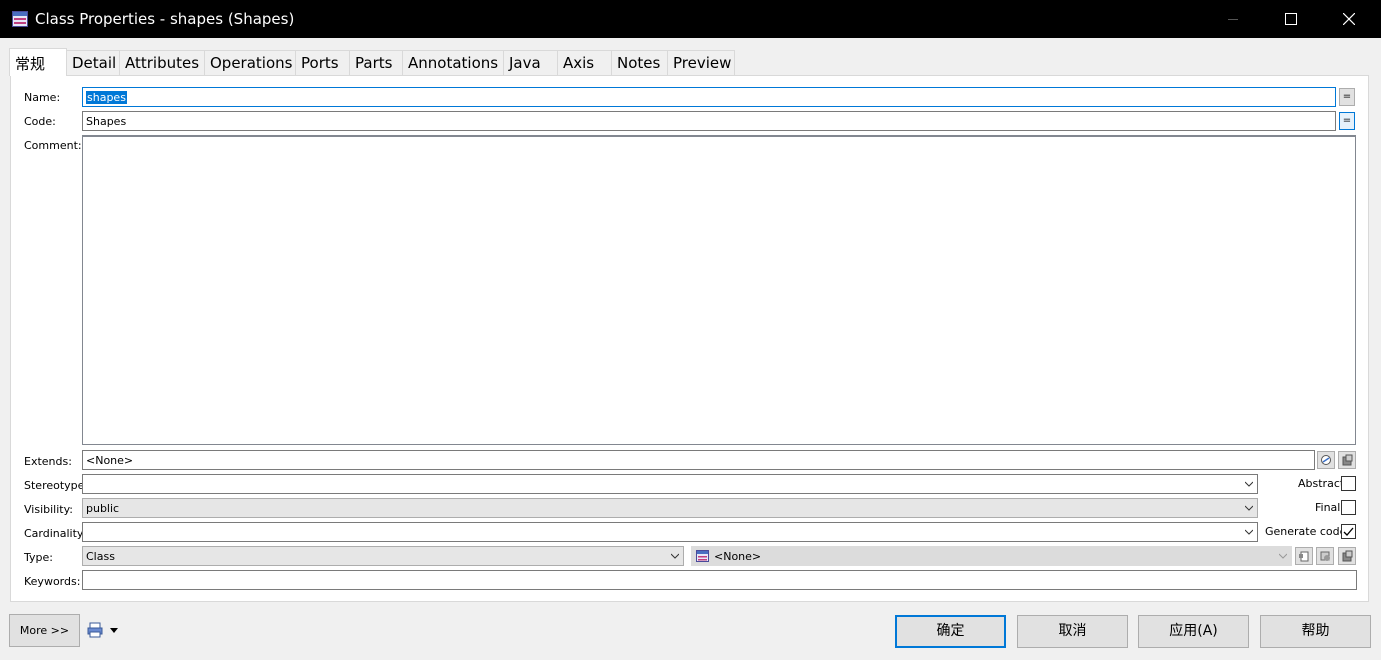  I want to click on checkmark-icon, so click(1348, 531).